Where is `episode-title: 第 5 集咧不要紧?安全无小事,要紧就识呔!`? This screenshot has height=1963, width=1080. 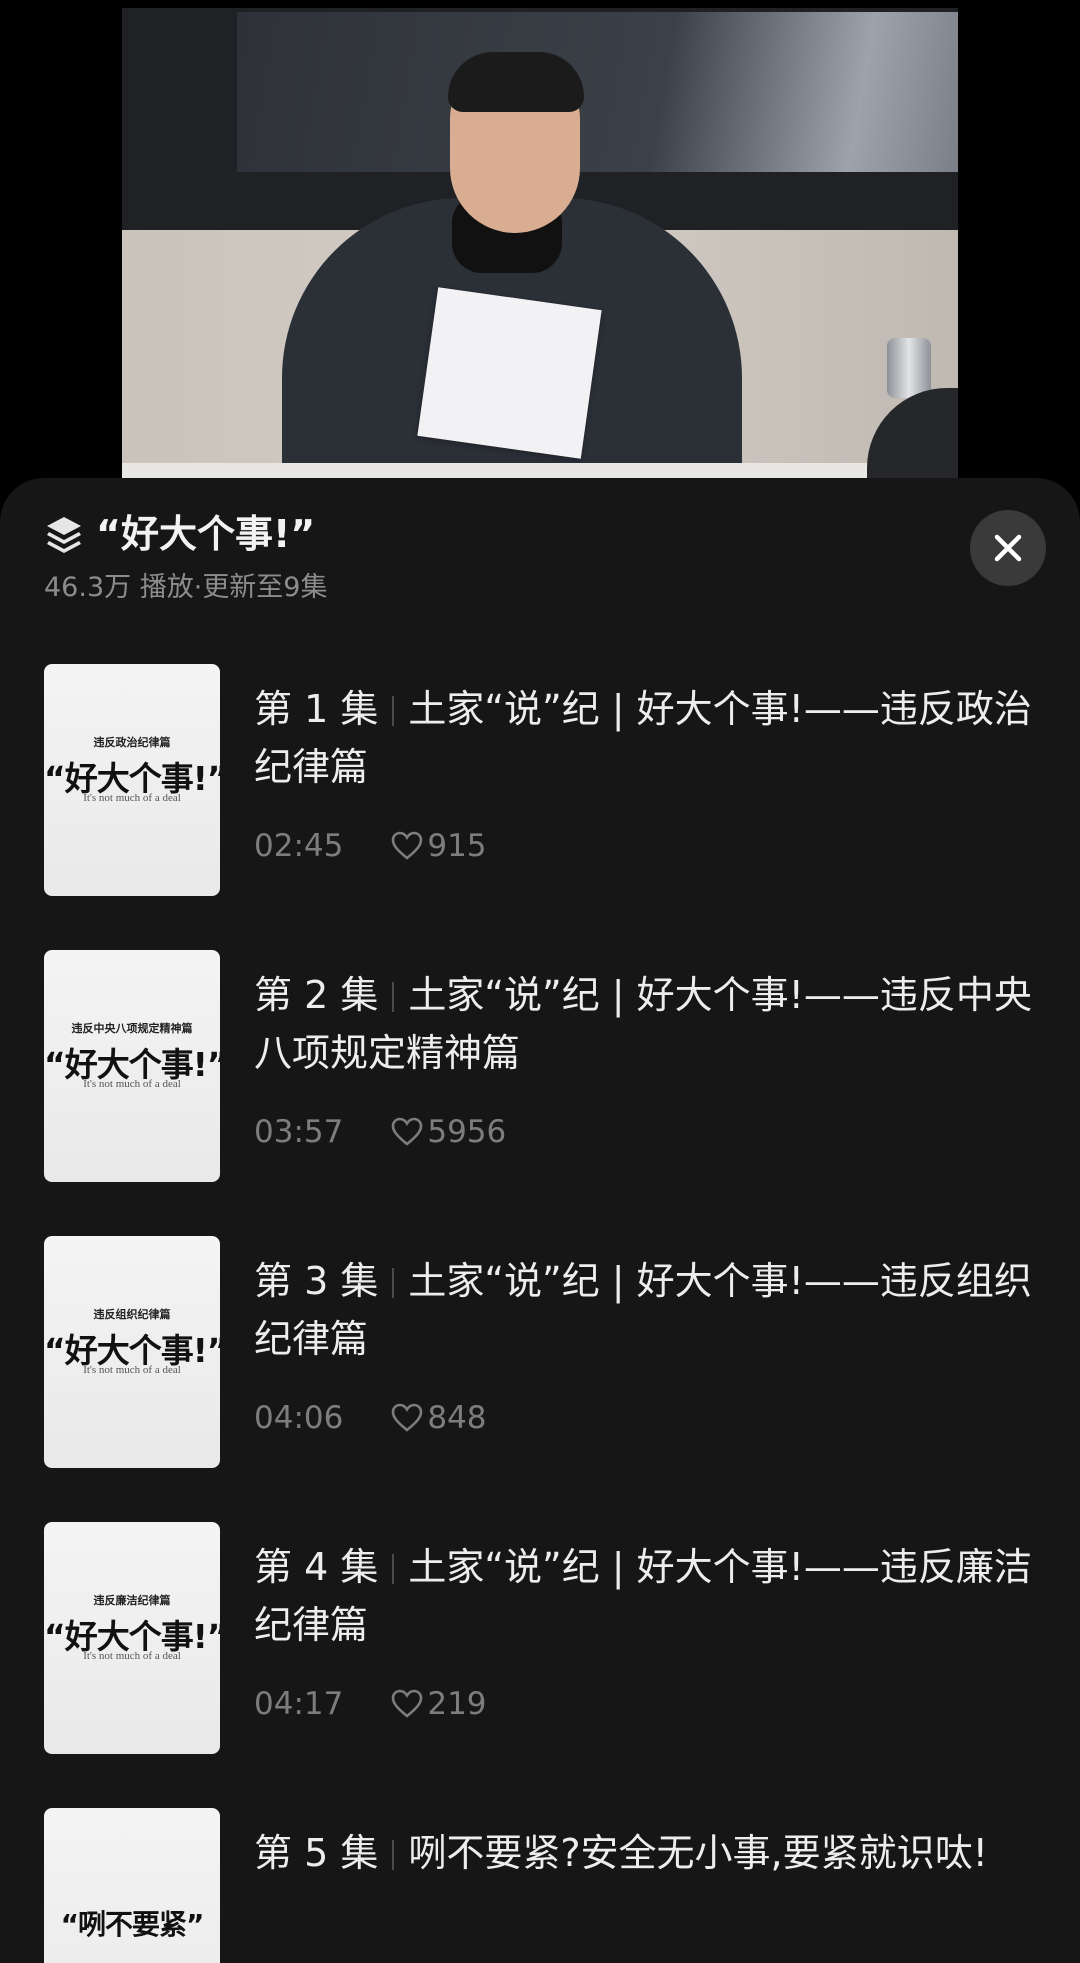 episode-title: 第 5 集咧不要紧?安全无小事,要紧就识呔! is located at coordinates (649, 1853).